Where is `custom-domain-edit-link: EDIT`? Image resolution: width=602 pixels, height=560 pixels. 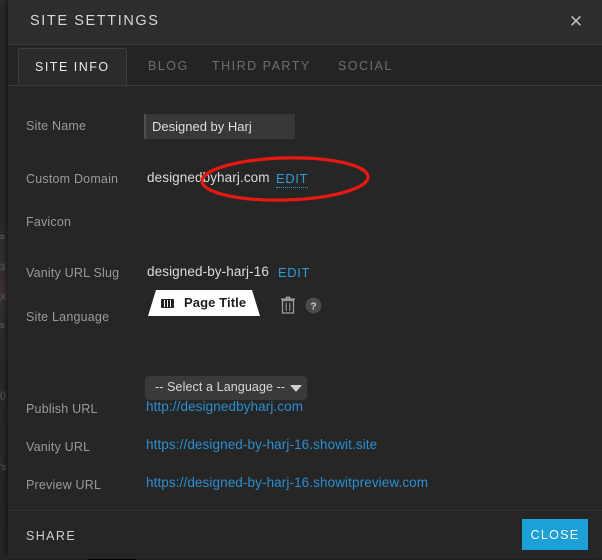 custom-domain-edit-link: EDIT is located at coordinates (292, 179).